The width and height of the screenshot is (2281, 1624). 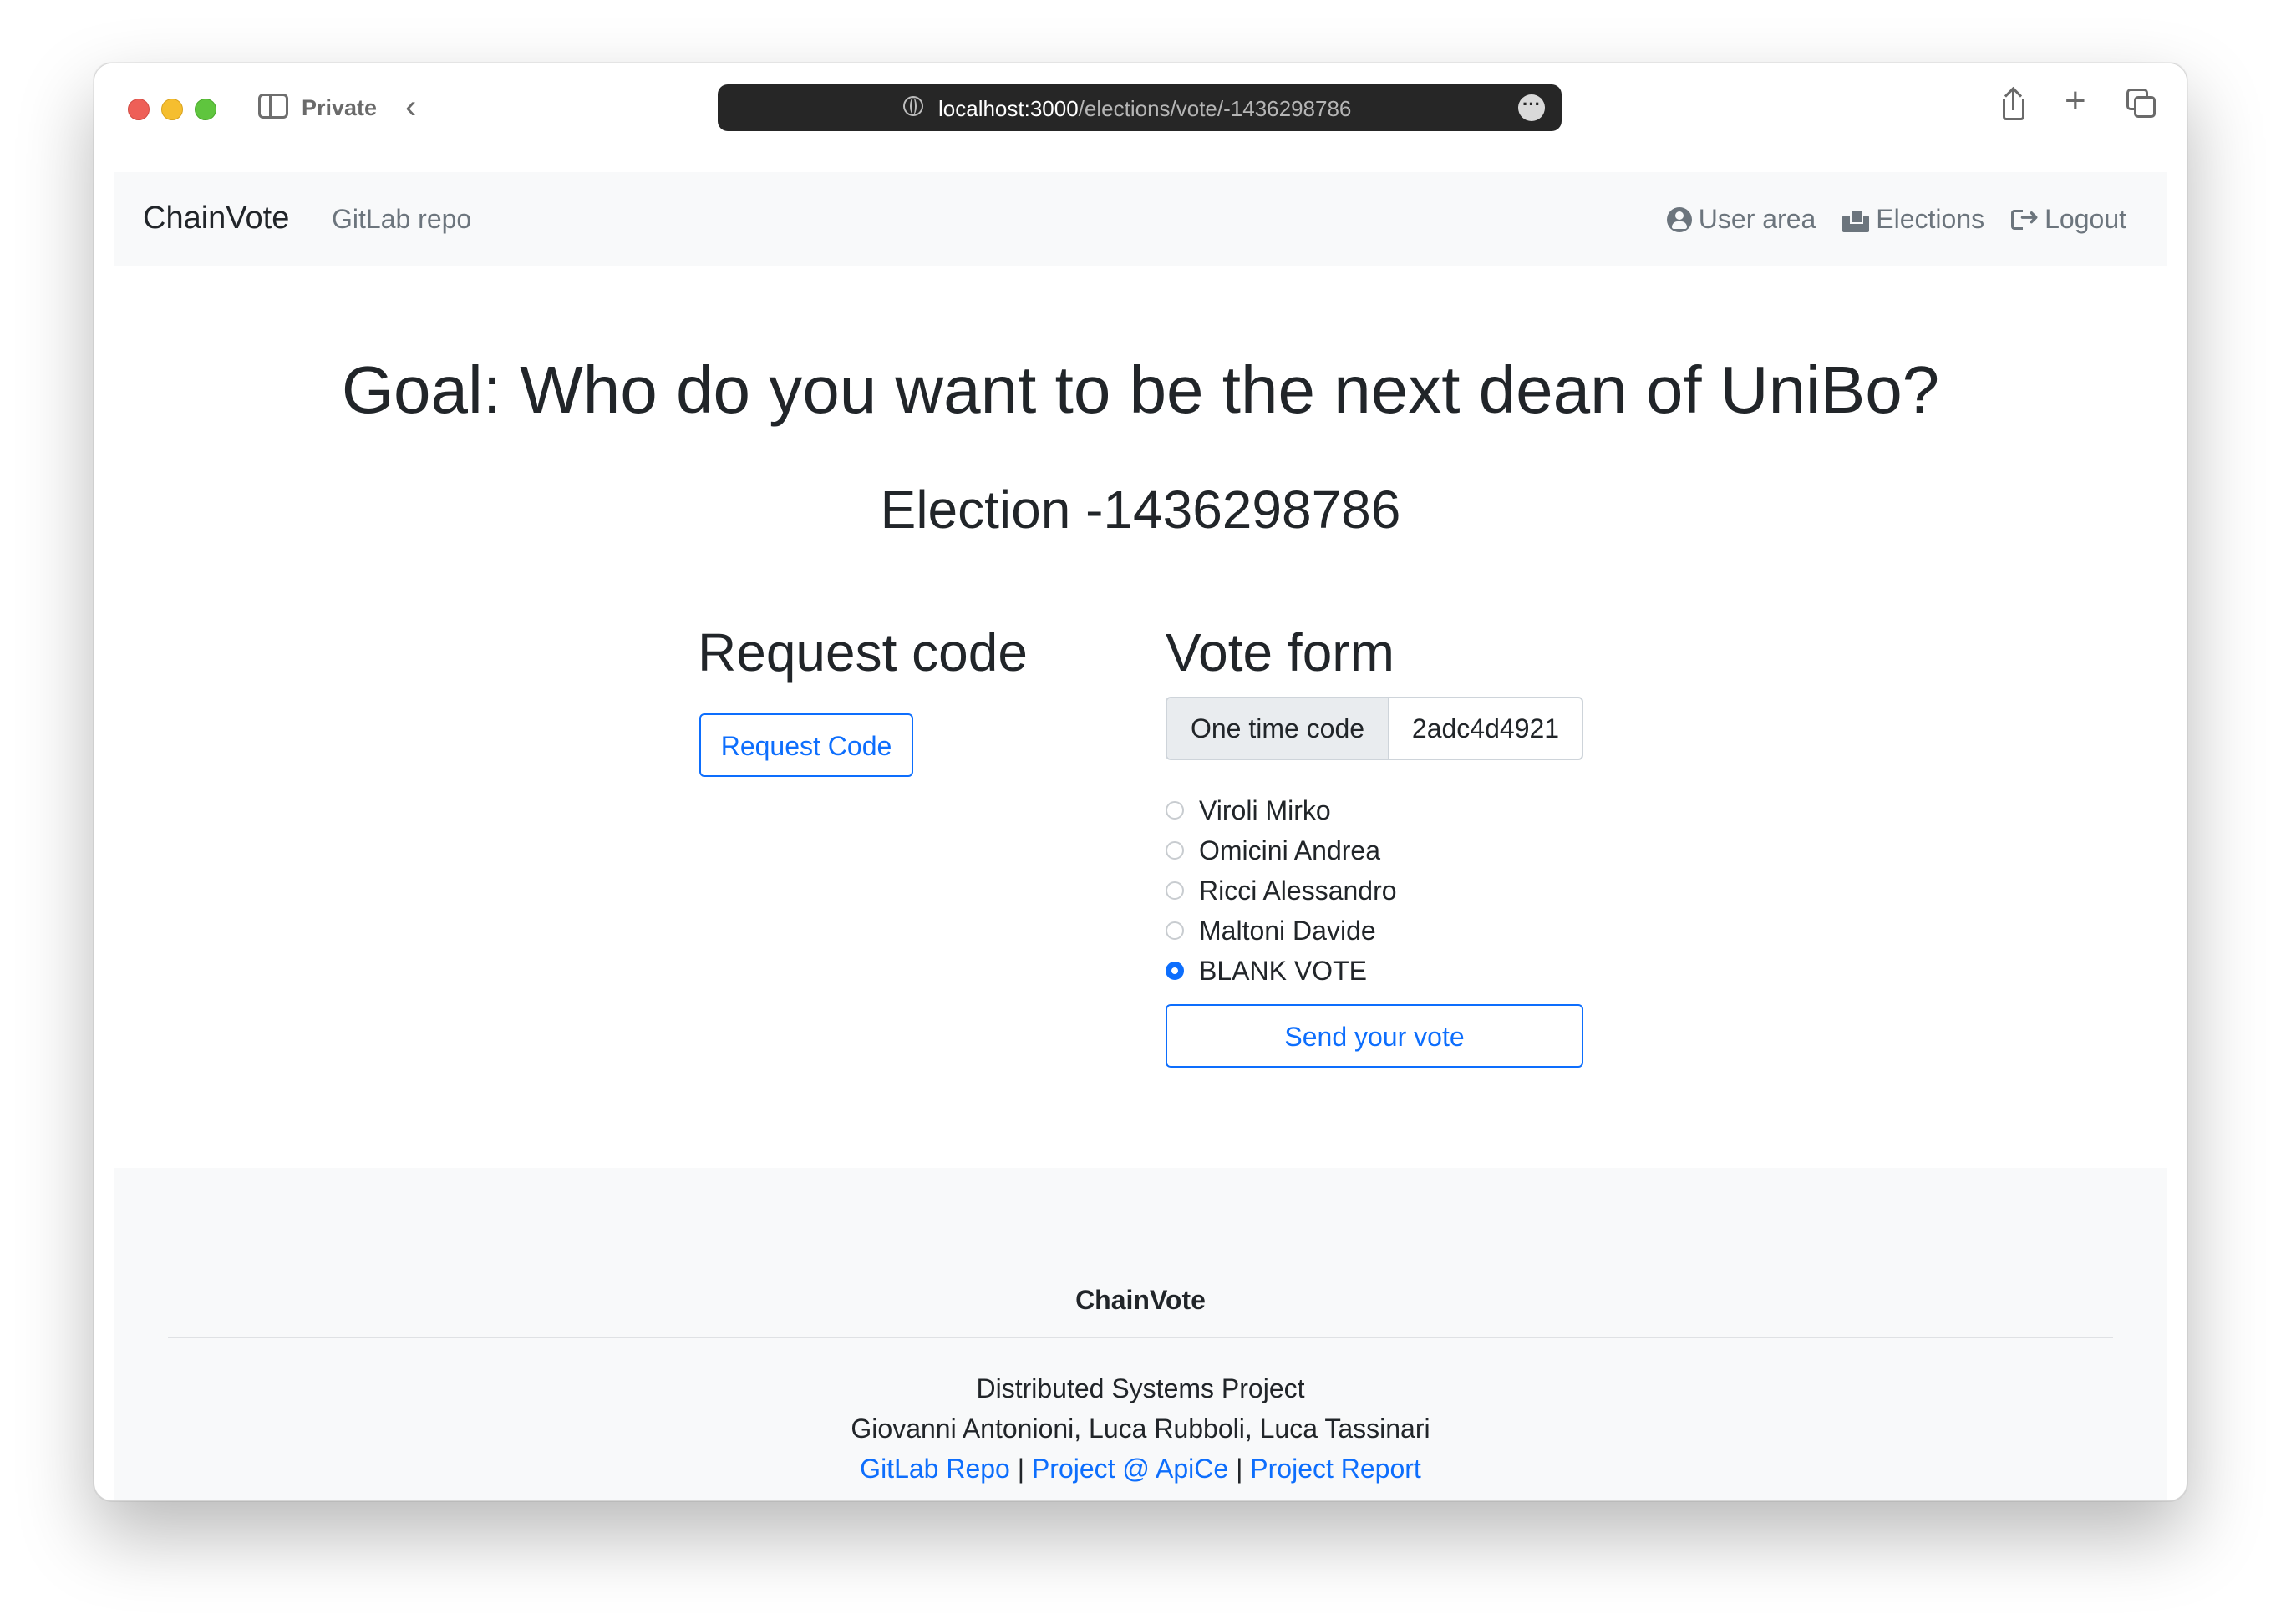 I want to click on zoom-window-button, so click(x=205, y=109).